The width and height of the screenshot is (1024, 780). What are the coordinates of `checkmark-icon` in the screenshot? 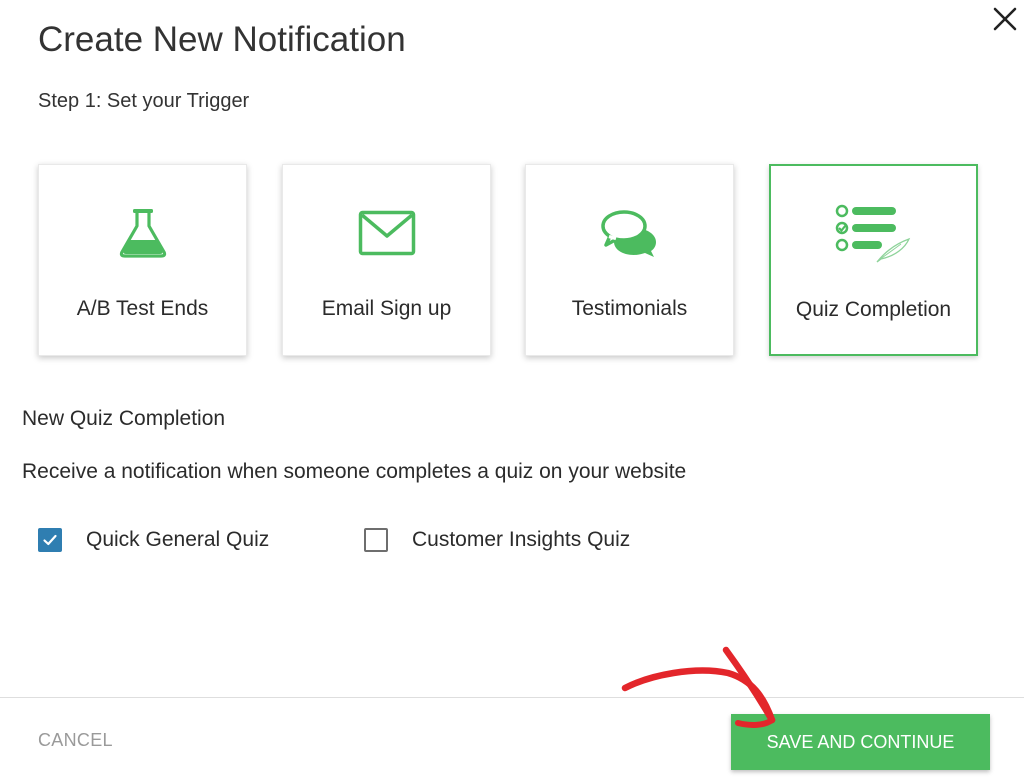 It's located at (50, 540).